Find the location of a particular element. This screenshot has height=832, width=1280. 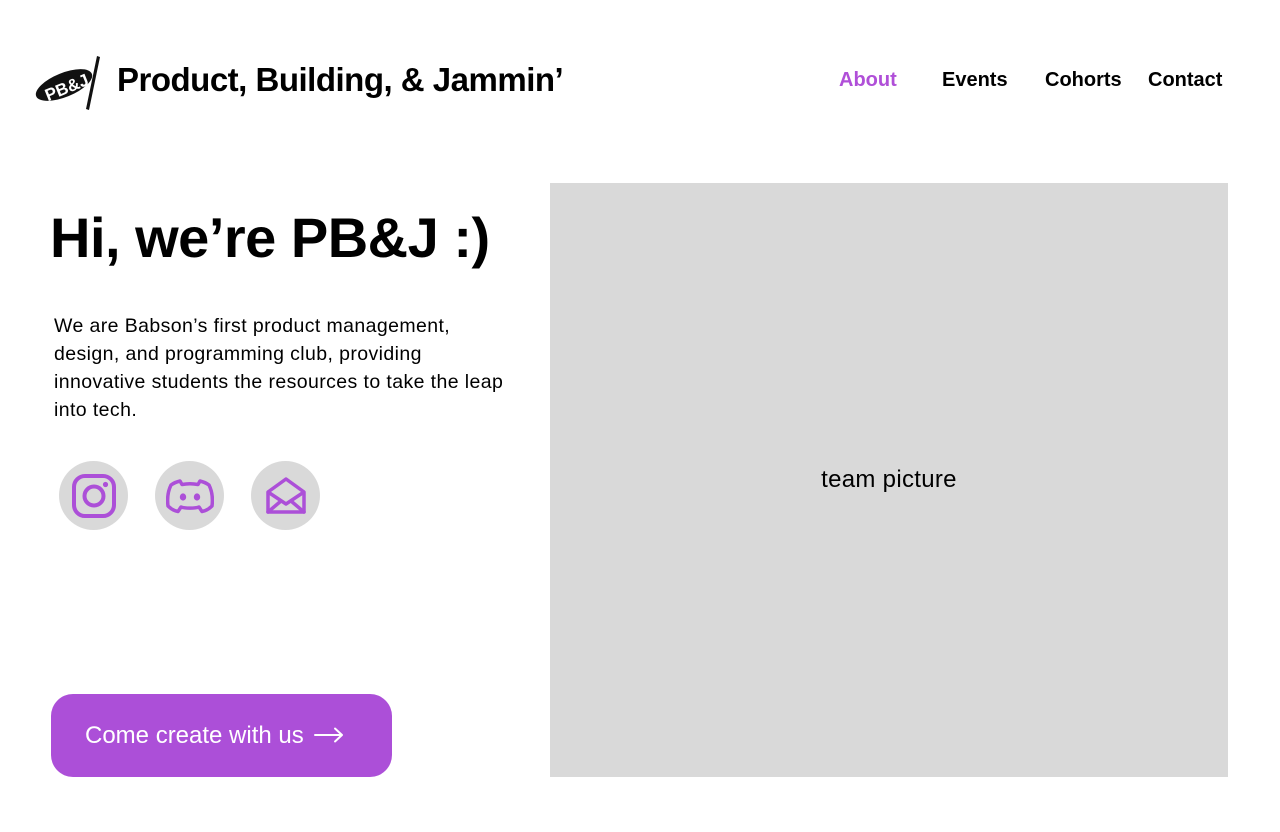

mail-icon is located at coordinates (286, 496).